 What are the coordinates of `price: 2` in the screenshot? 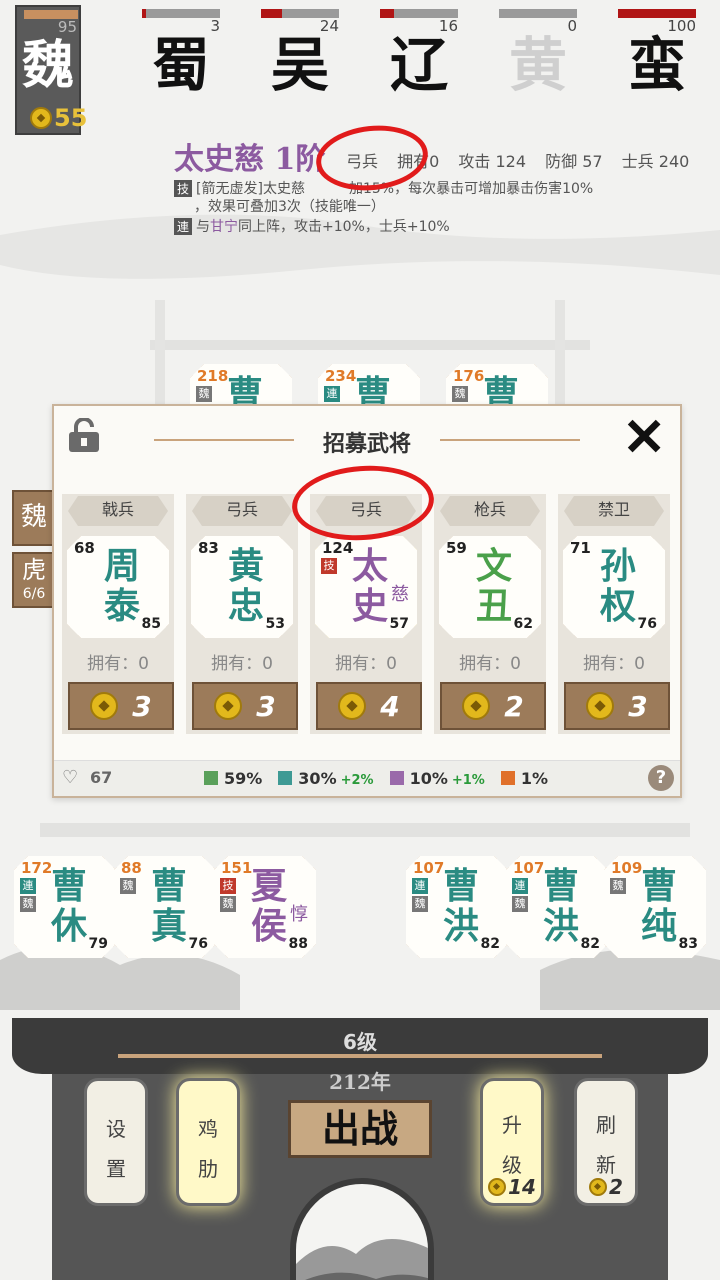 It's located at (514, 706).